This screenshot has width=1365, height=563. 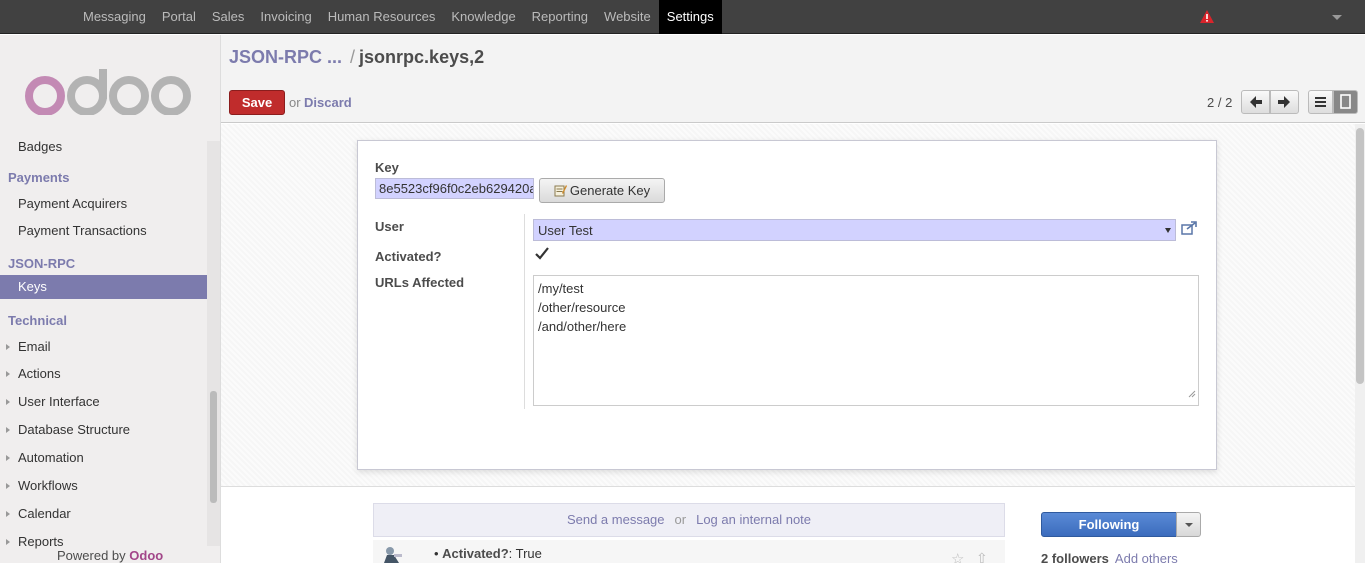 I want to click on user-select: User Test, so click(x=854, y=230).